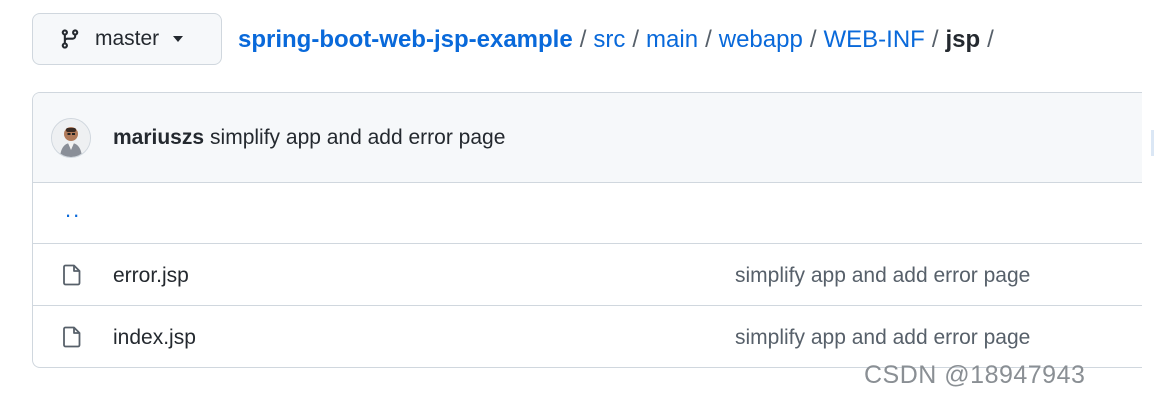 This screenshot has width=1165, height=410. What do you see at coordinates (587, 213) in the screenshot?
I see `parent-directory-row: ..` at bounding box center [587, 213].